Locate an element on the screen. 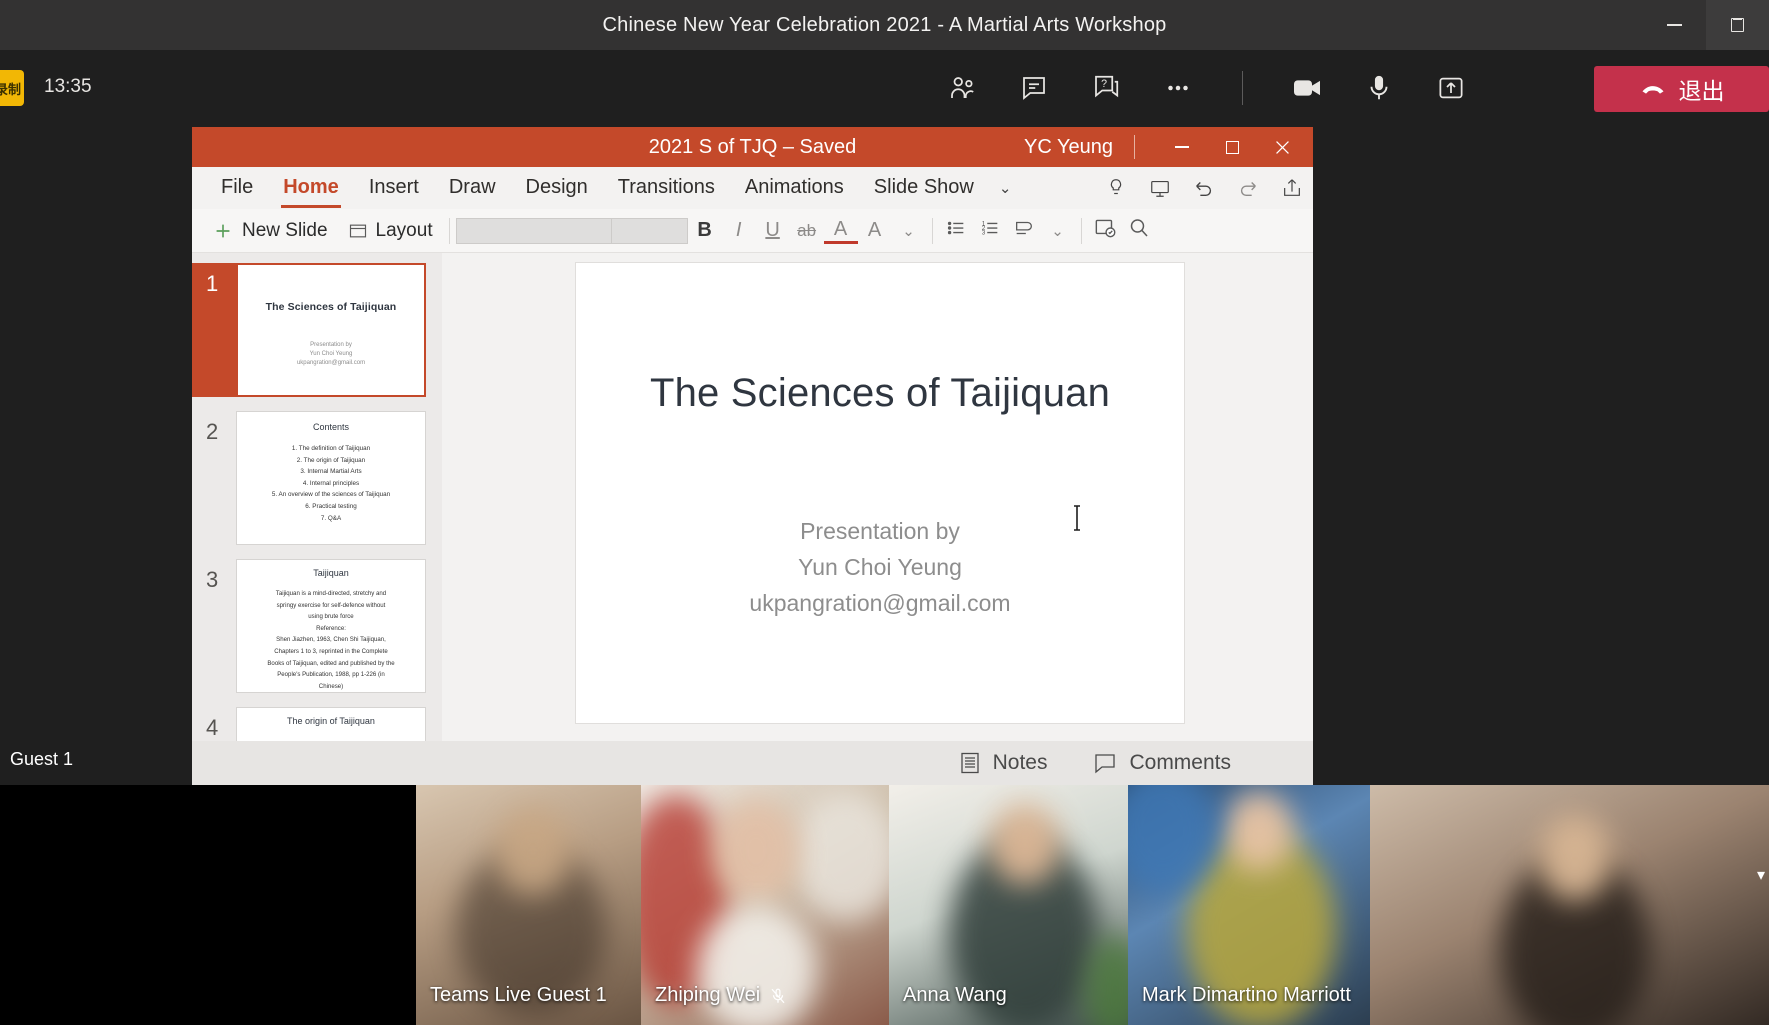  teams-restore-button is located at coordinates (1737, 25).